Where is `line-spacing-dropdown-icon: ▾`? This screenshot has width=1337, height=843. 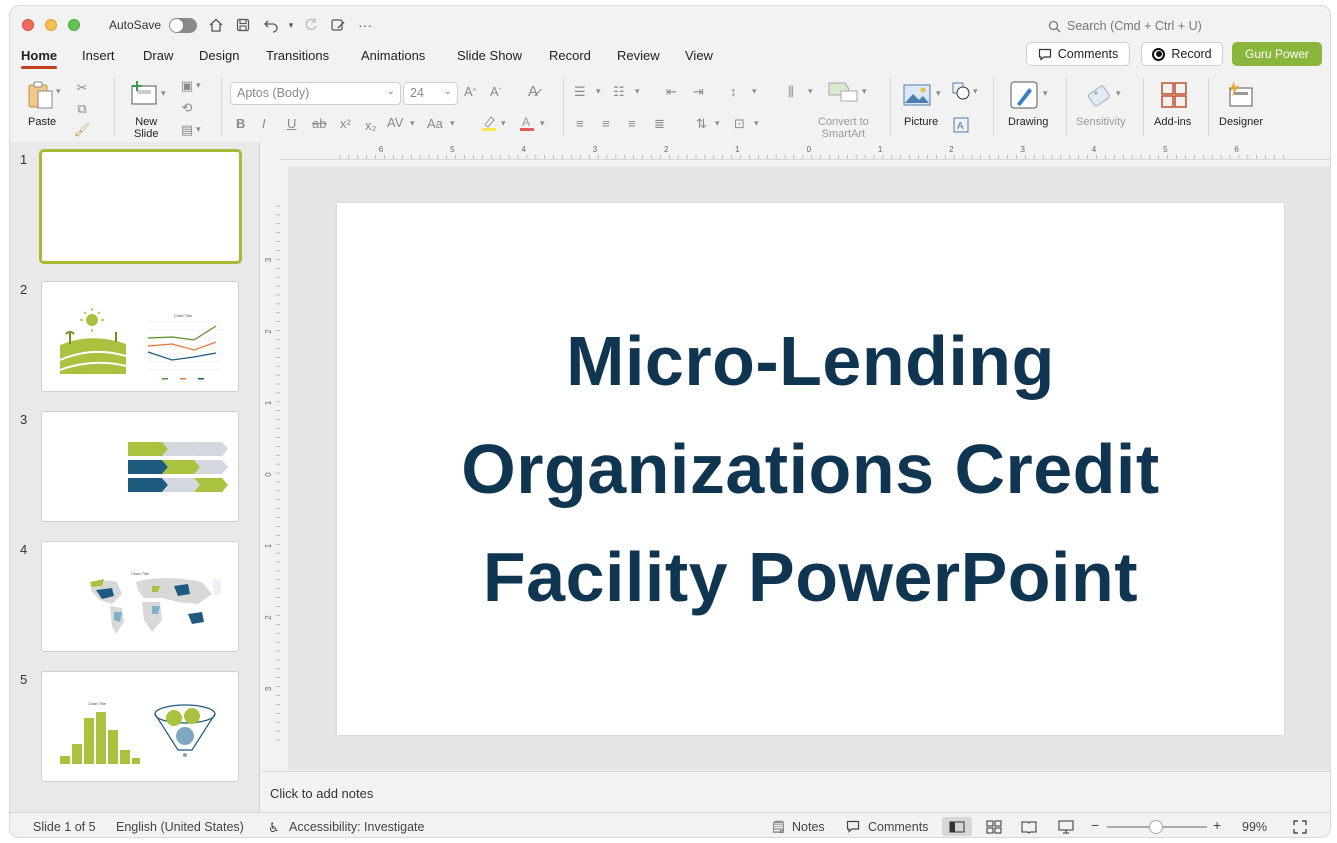 line-spacing-dropdown-icon: ▾ is located at coordinates (754, 91).